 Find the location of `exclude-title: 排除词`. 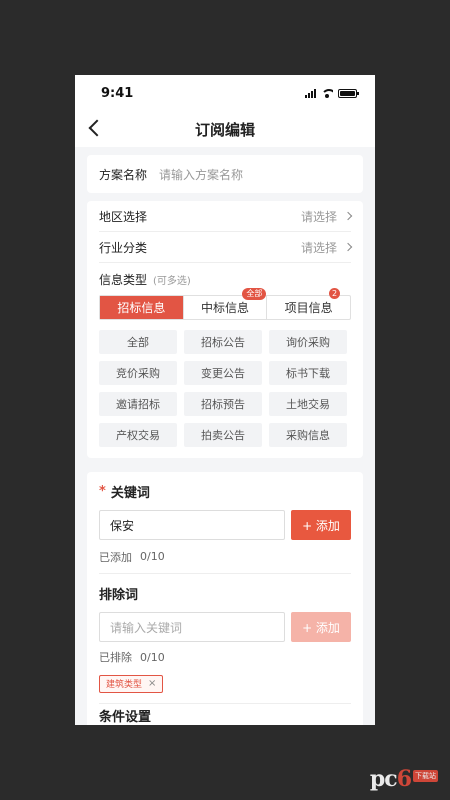

exclude-title: 排除词 is located at coordinates (119, 595).